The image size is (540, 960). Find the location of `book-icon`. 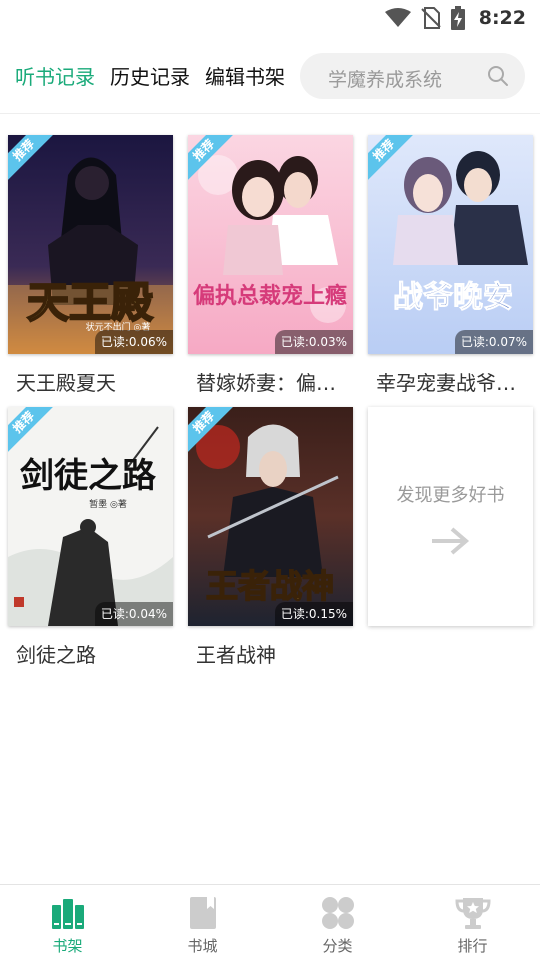

book-icon is located at coordinates (203, 913).